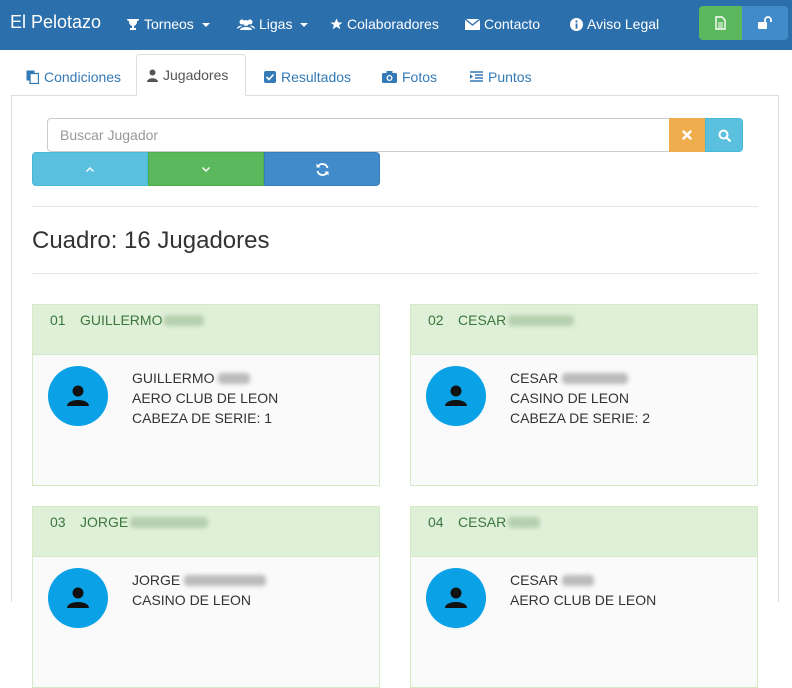  I want to click on trophy-icon, so click(133, 24).